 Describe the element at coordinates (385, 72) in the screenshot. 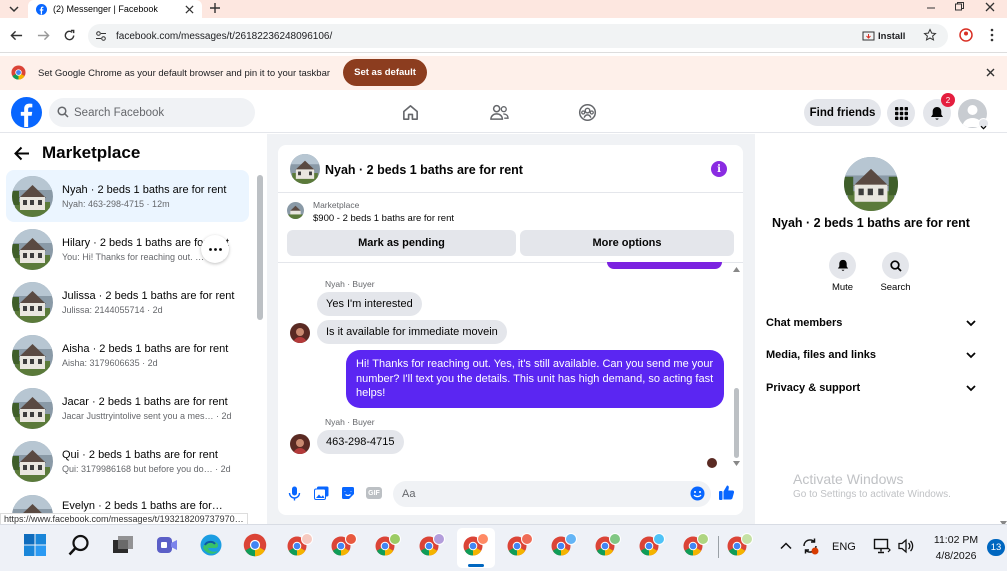

I see `set-as-default-button: Set as default` at that location.